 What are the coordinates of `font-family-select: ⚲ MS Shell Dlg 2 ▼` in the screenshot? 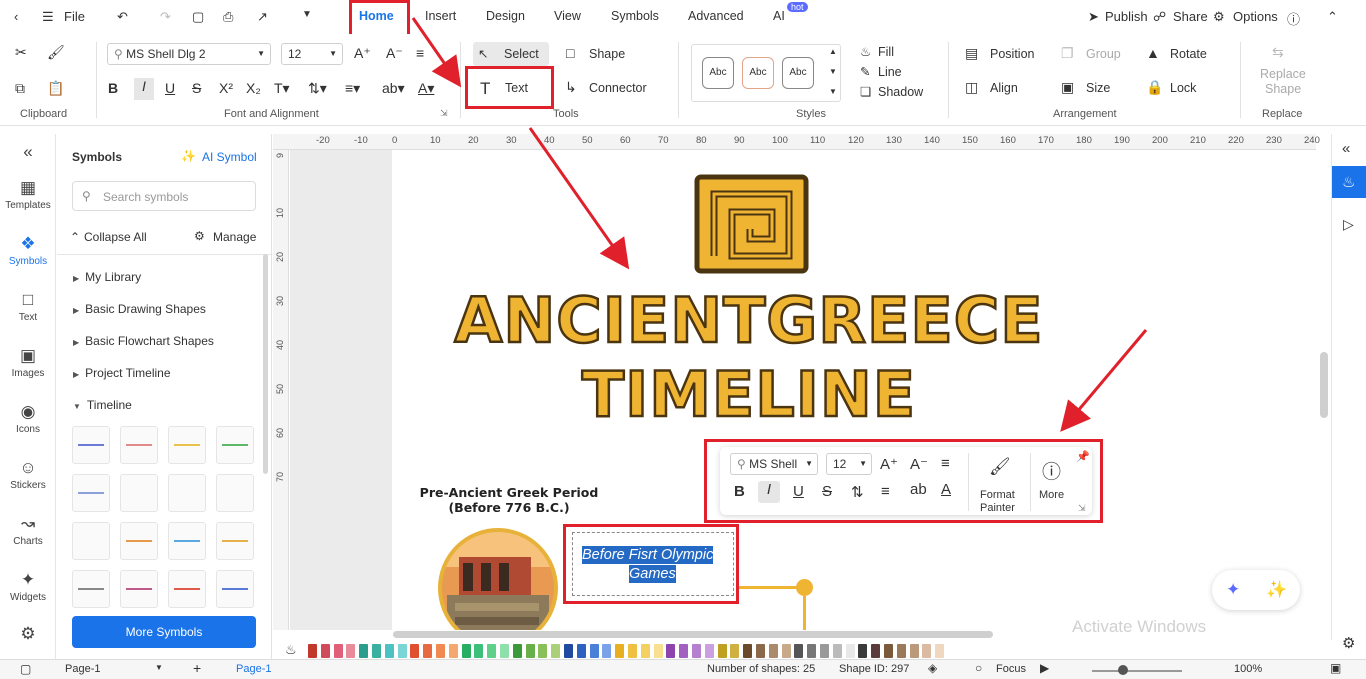 It's located at (189, 54).